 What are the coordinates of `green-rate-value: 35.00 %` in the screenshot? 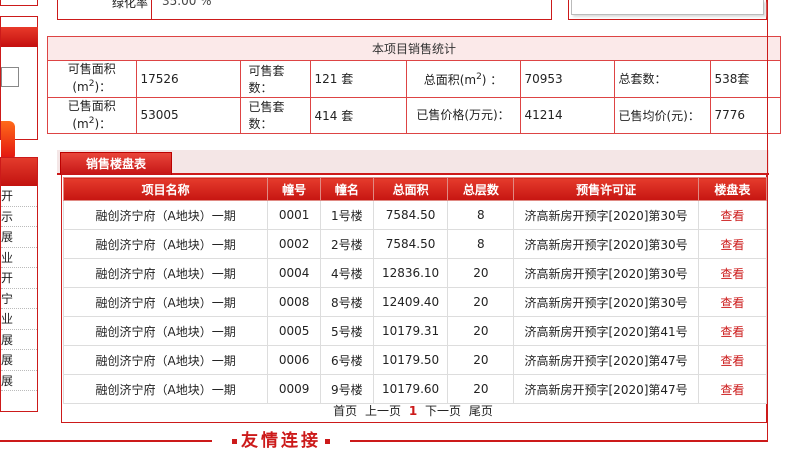 It's located at (187, 4).